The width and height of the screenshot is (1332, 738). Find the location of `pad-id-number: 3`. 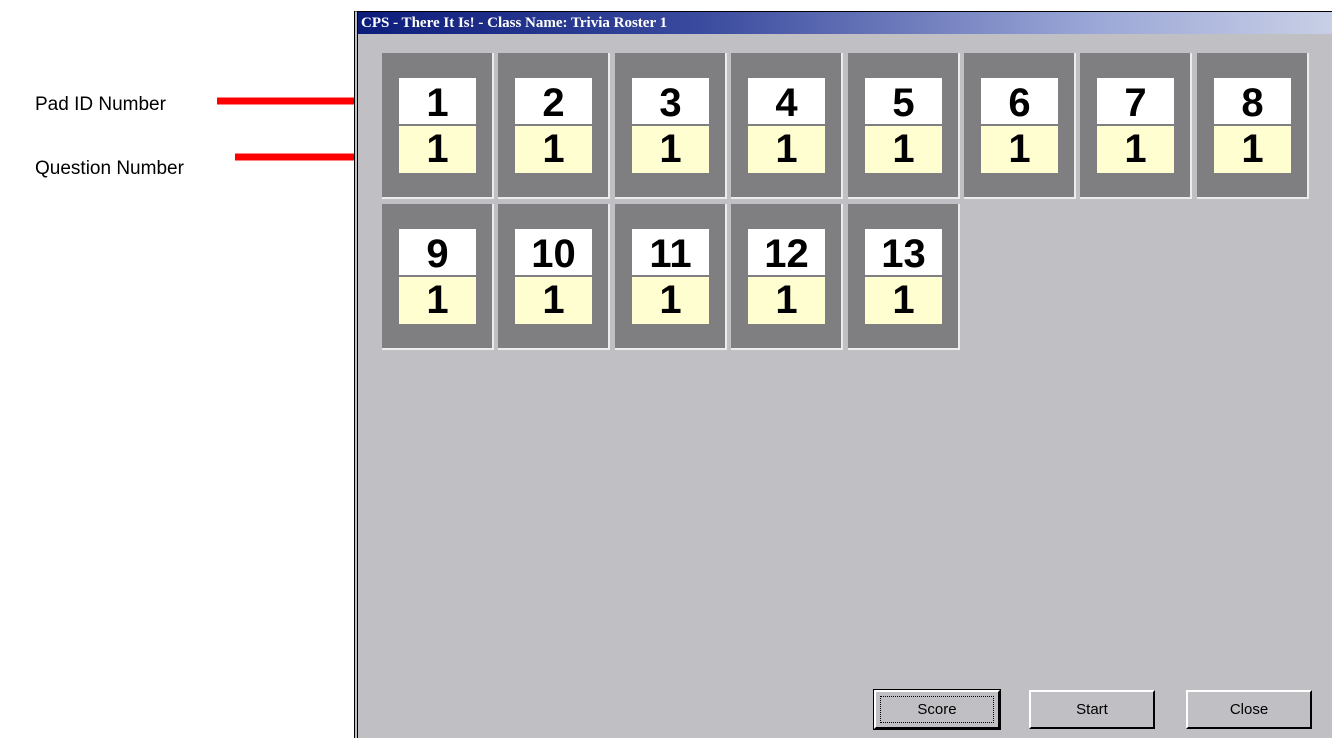

pad-id-number: 3 is located at coordinates (670, 101).